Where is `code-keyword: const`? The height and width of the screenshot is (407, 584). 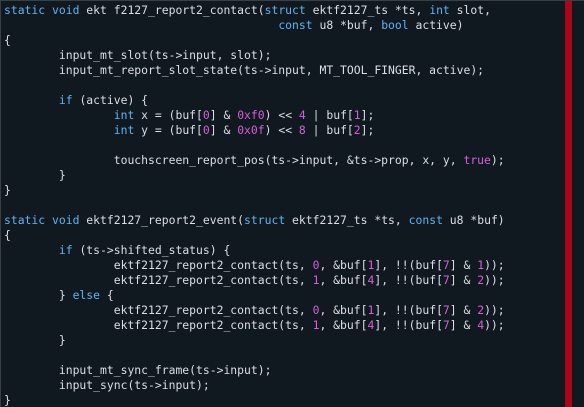
code-keyword: const is located at coordinates (295, 25).